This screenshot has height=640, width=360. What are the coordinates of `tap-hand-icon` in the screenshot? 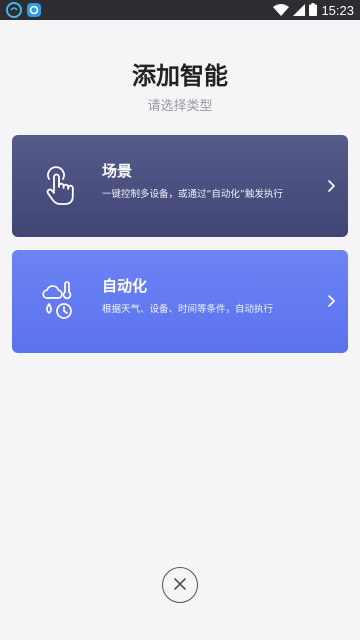 It's located at (60, 186).